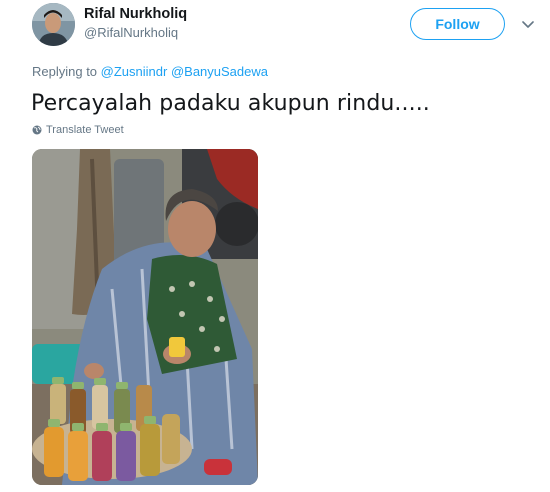 The image size is (550, 492). What do you see at coordinates (37, 130) in the screenshot?
I see `globe-icon` at bounding box center [37, 130].